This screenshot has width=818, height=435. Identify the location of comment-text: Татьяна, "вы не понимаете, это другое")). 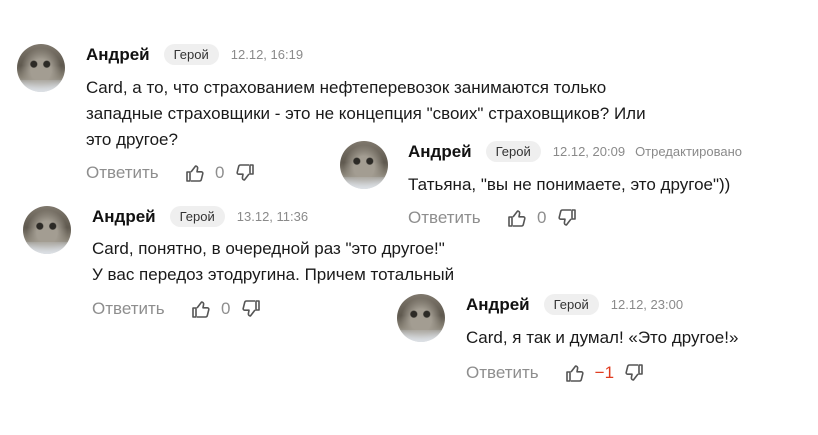
(569, 185).